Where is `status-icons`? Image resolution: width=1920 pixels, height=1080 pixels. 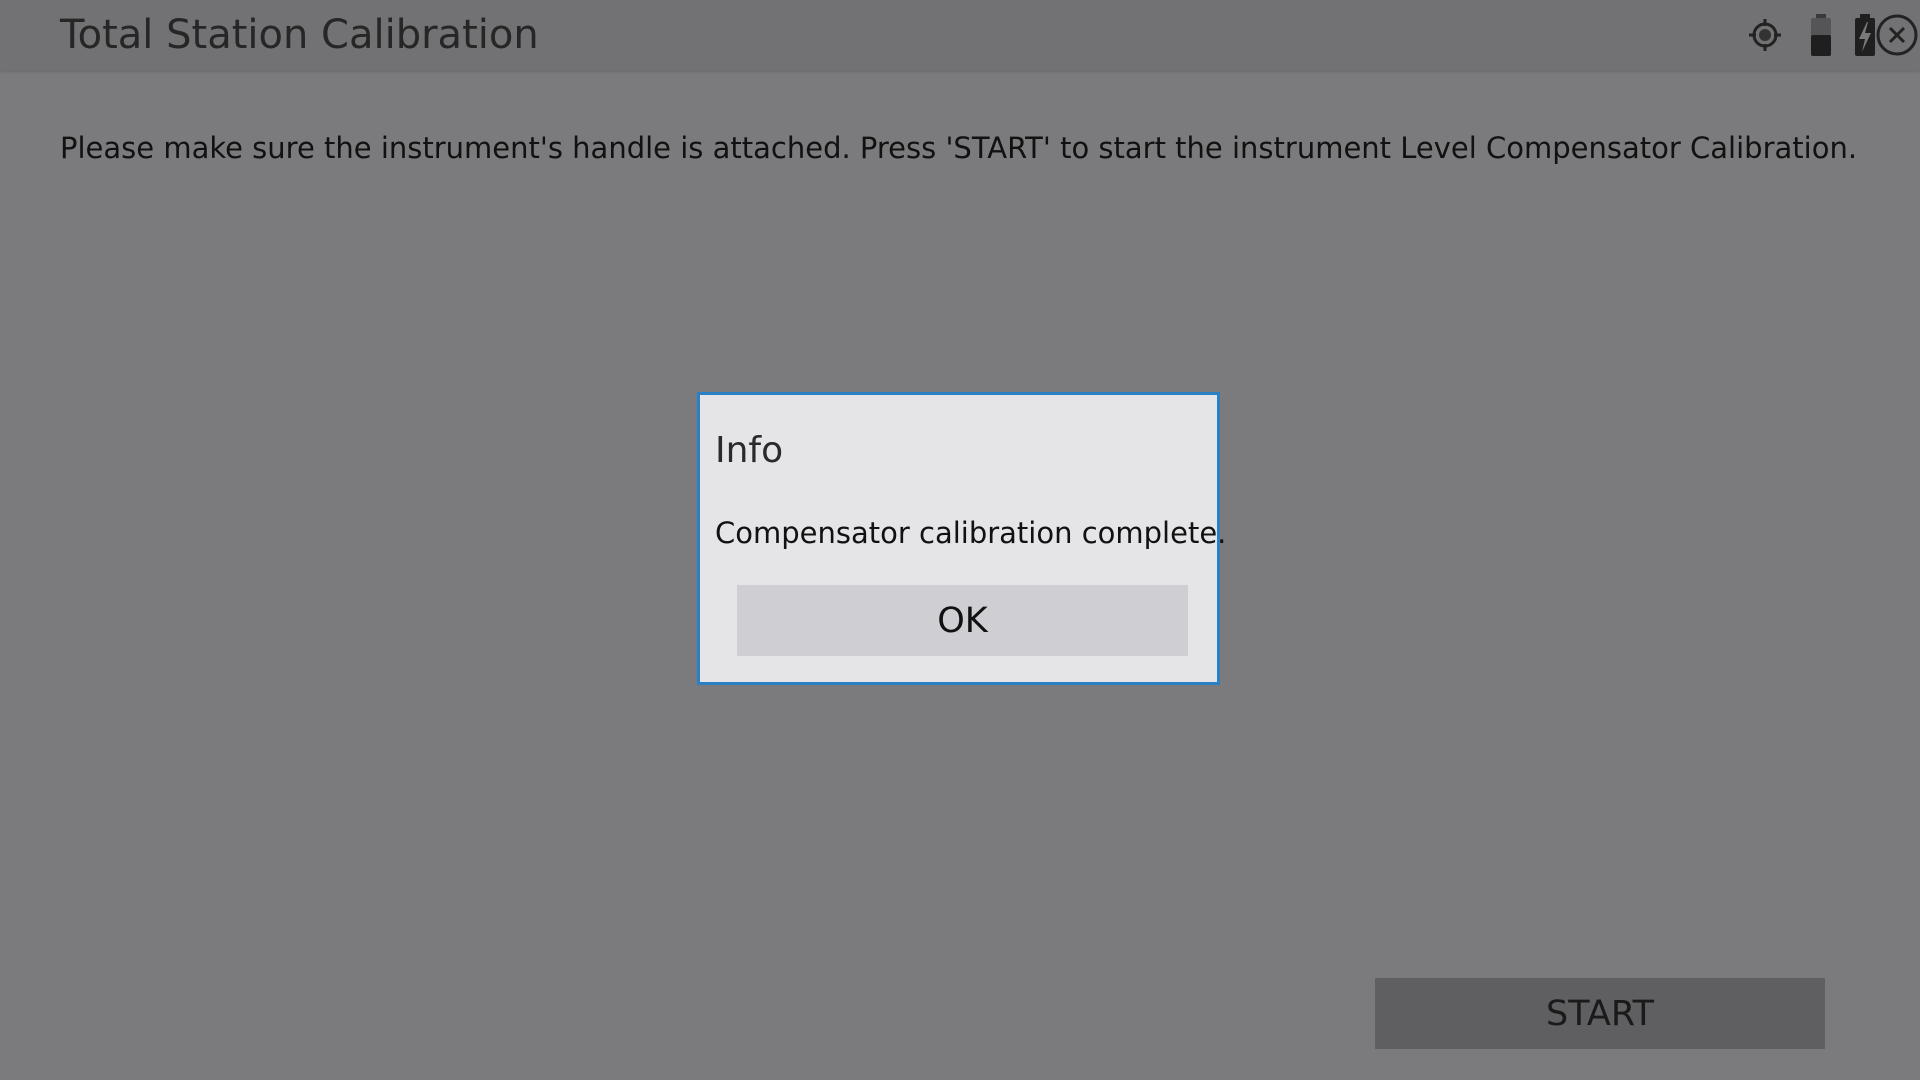 status-icons is located at coordinates (1800, 35).